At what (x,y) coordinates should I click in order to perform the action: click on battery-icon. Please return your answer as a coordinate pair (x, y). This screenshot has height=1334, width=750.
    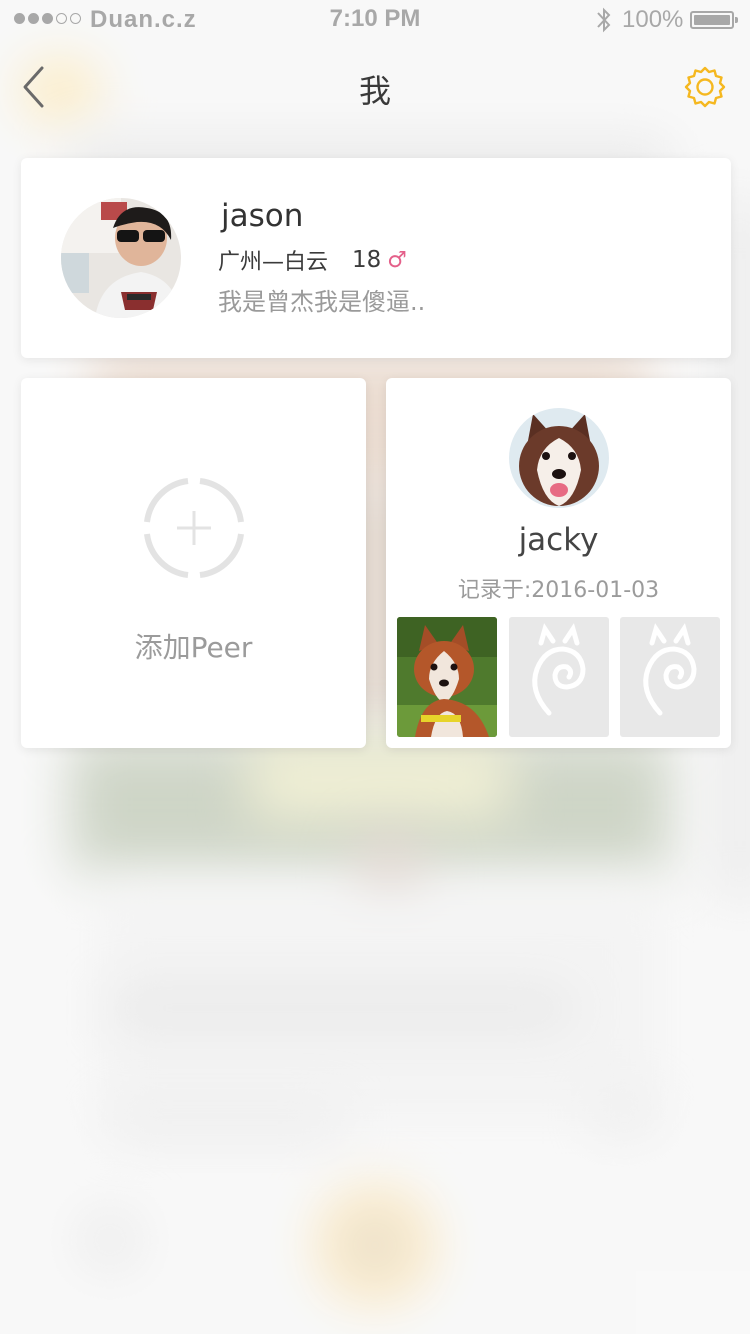
    Looking at the image, I should click on (714, 20).